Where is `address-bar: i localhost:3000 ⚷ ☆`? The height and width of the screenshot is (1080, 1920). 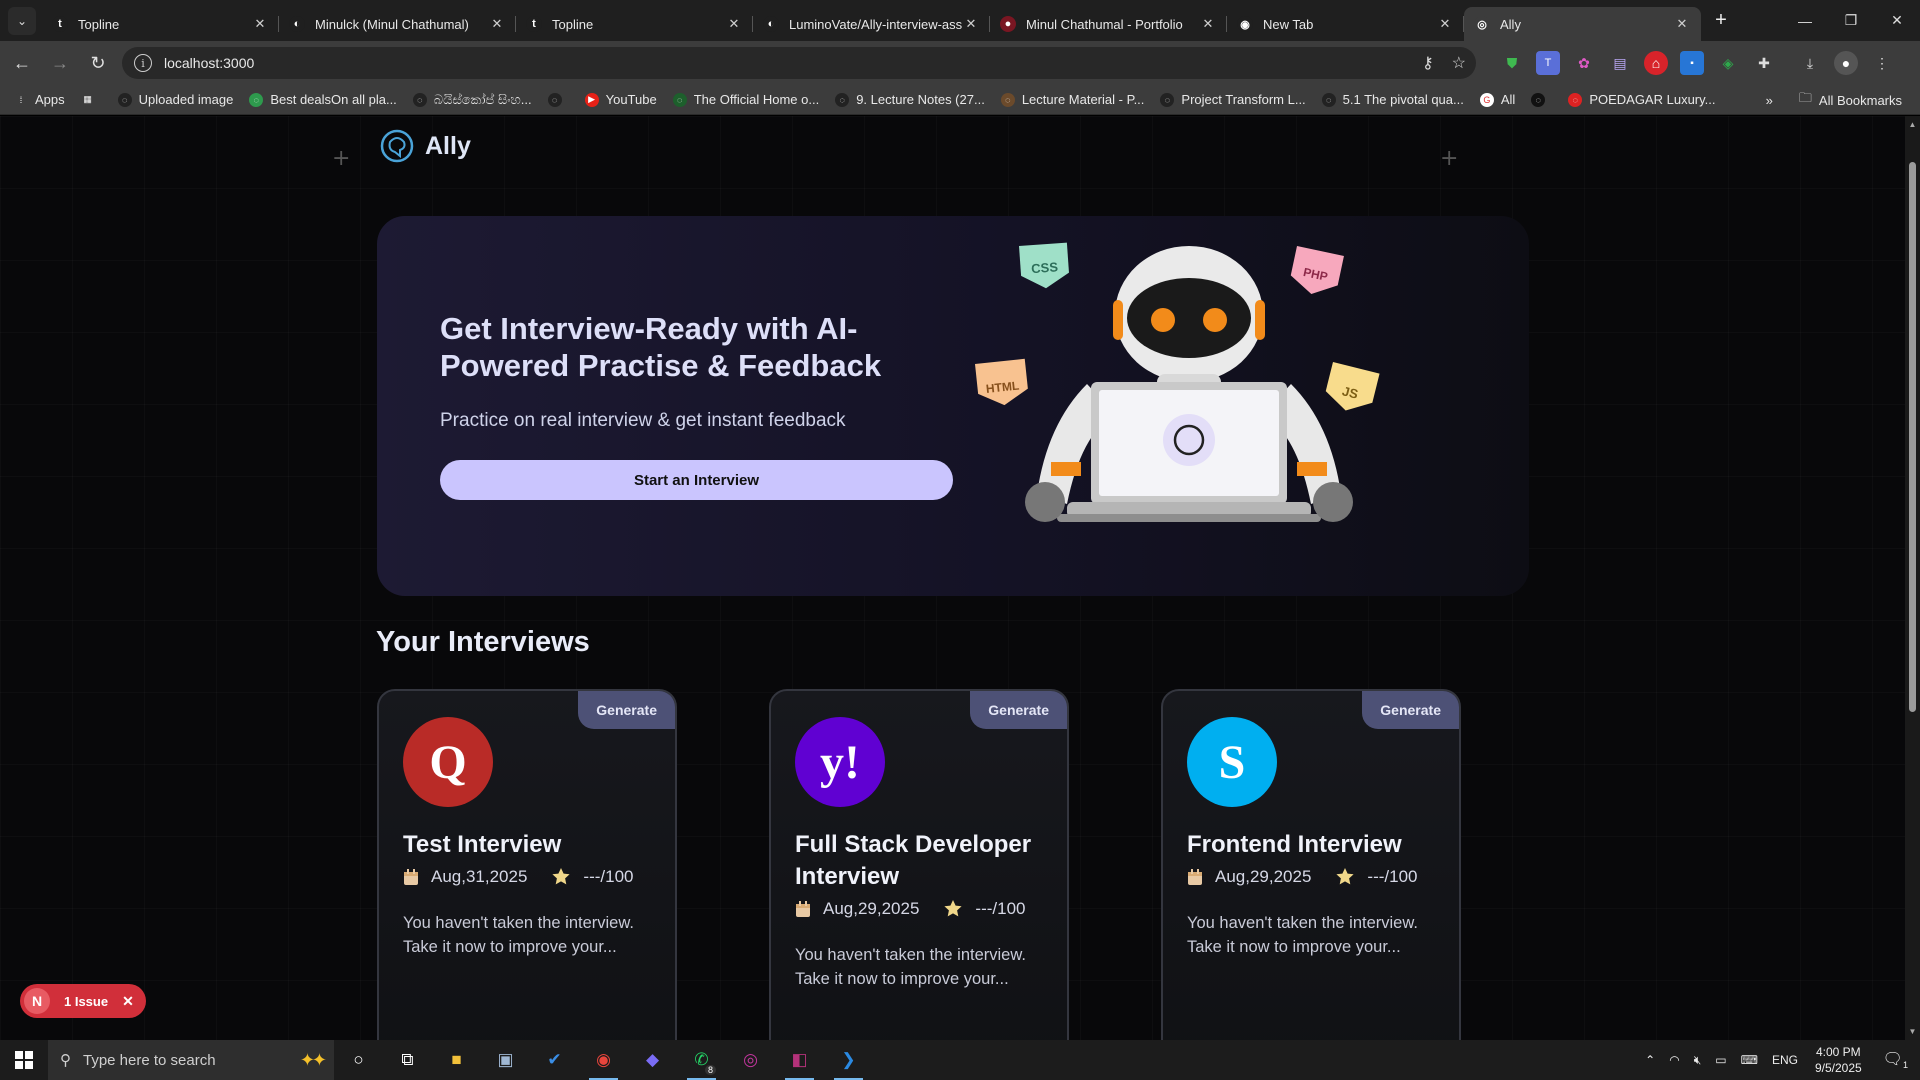 address-bar: i localhost:3000 ⚷ ☆ is located at coordinates (799, 63).